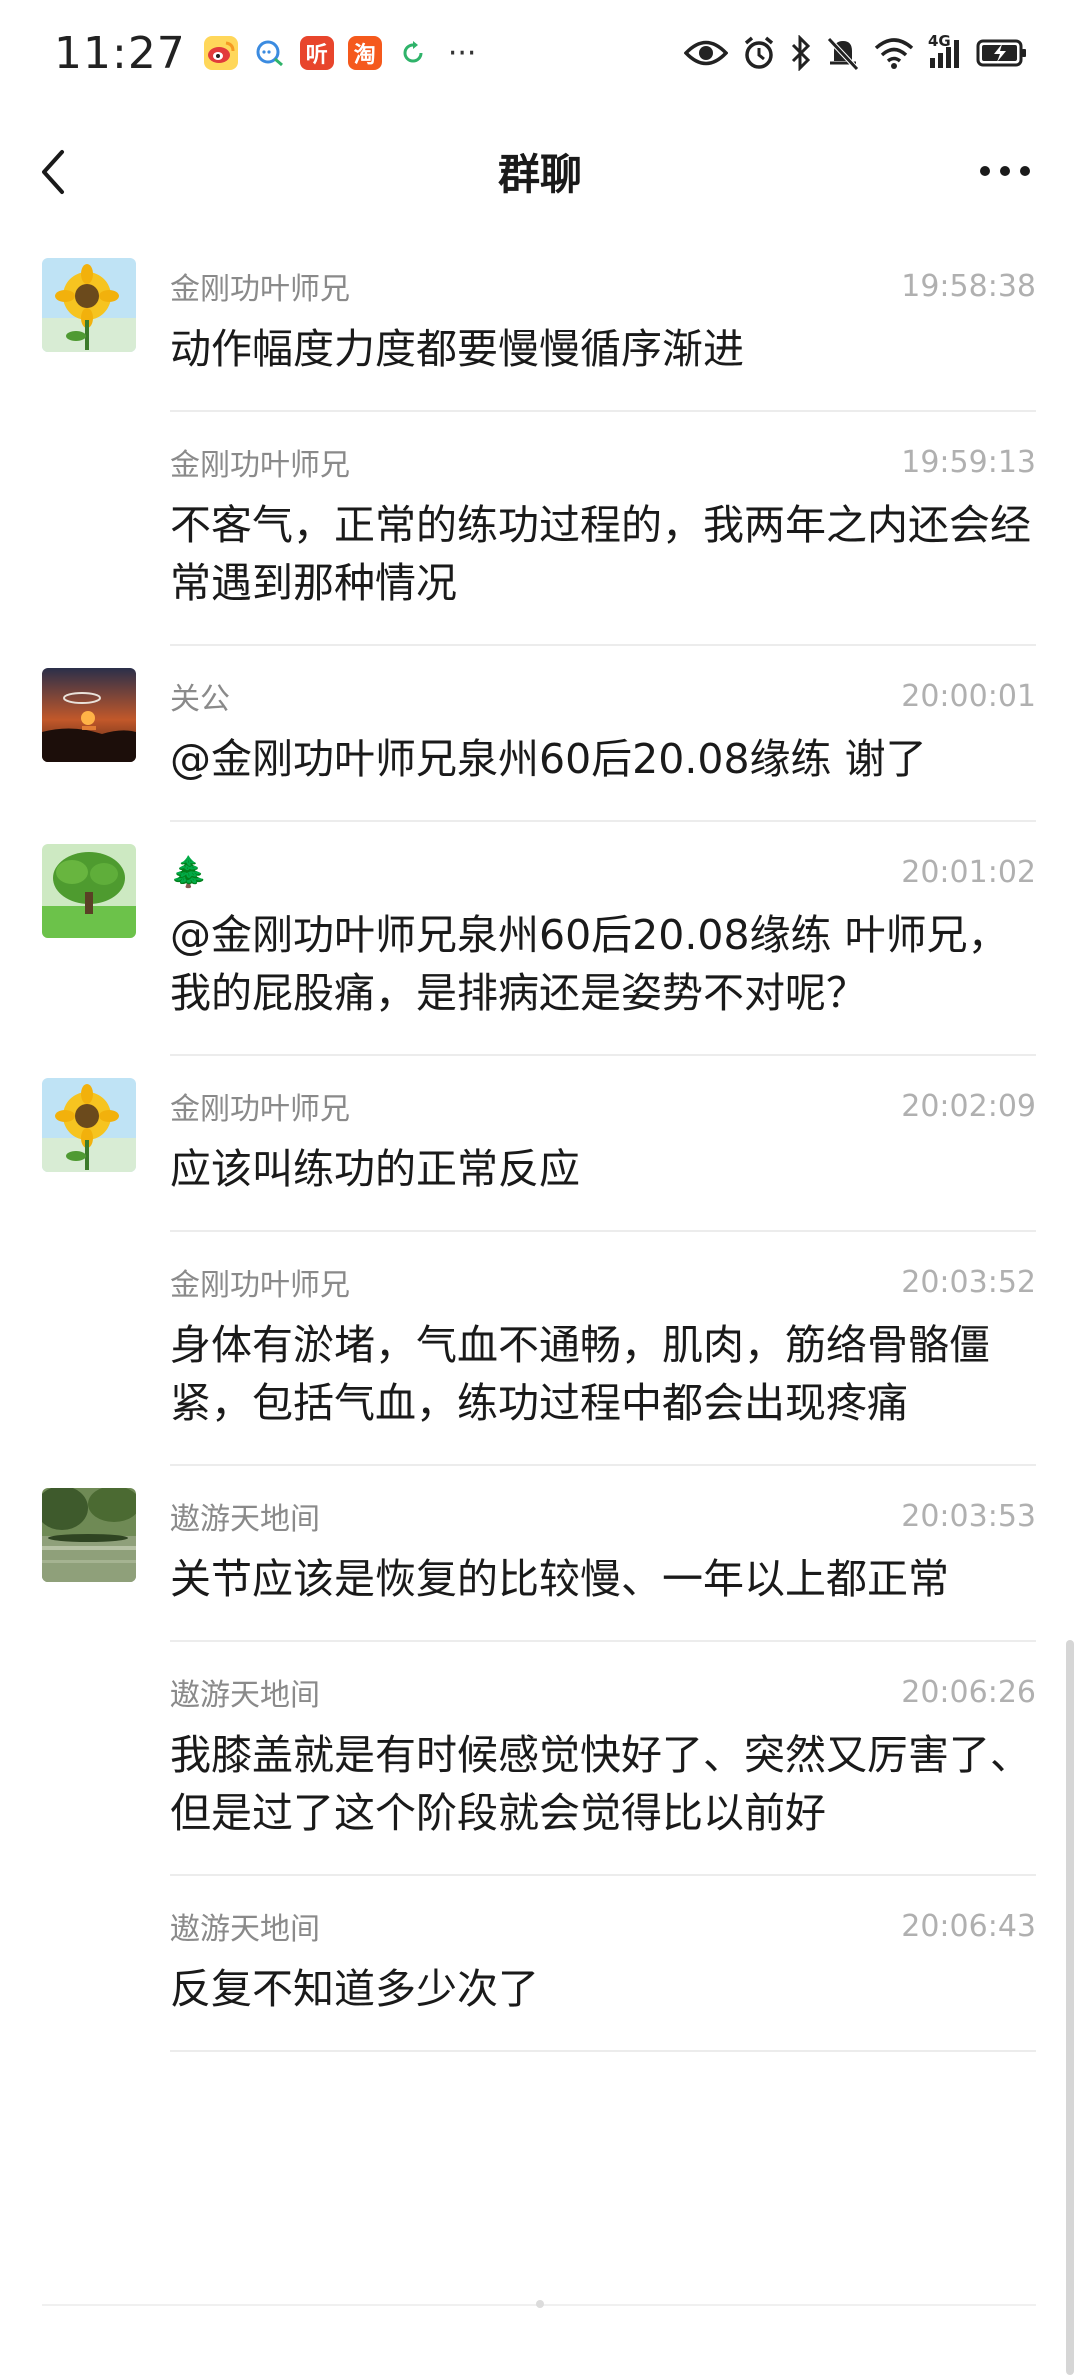 This screenshot has height=2375, width=1080. Describe the element at coordinates (945, 51) in the screenshot. I see `cellular-signal-icon: 4G` at that location.